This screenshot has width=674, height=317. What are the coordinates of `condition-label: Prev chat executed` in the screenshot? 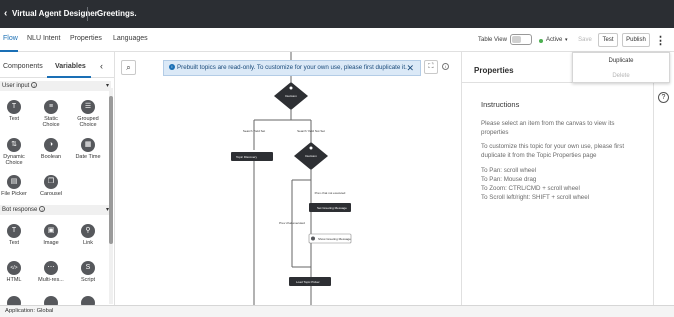 It's located at (292, 223).